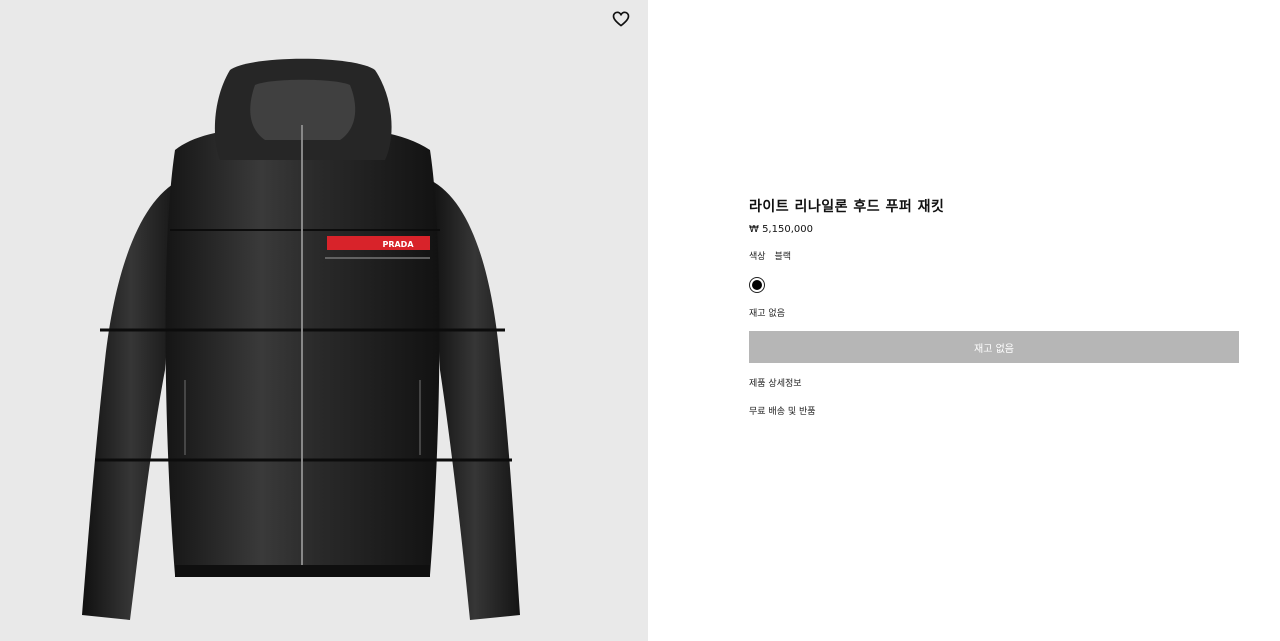 The width and height of the screenshot is (1280, 641). I want to click on color-swatch-black, so click(757, 285).